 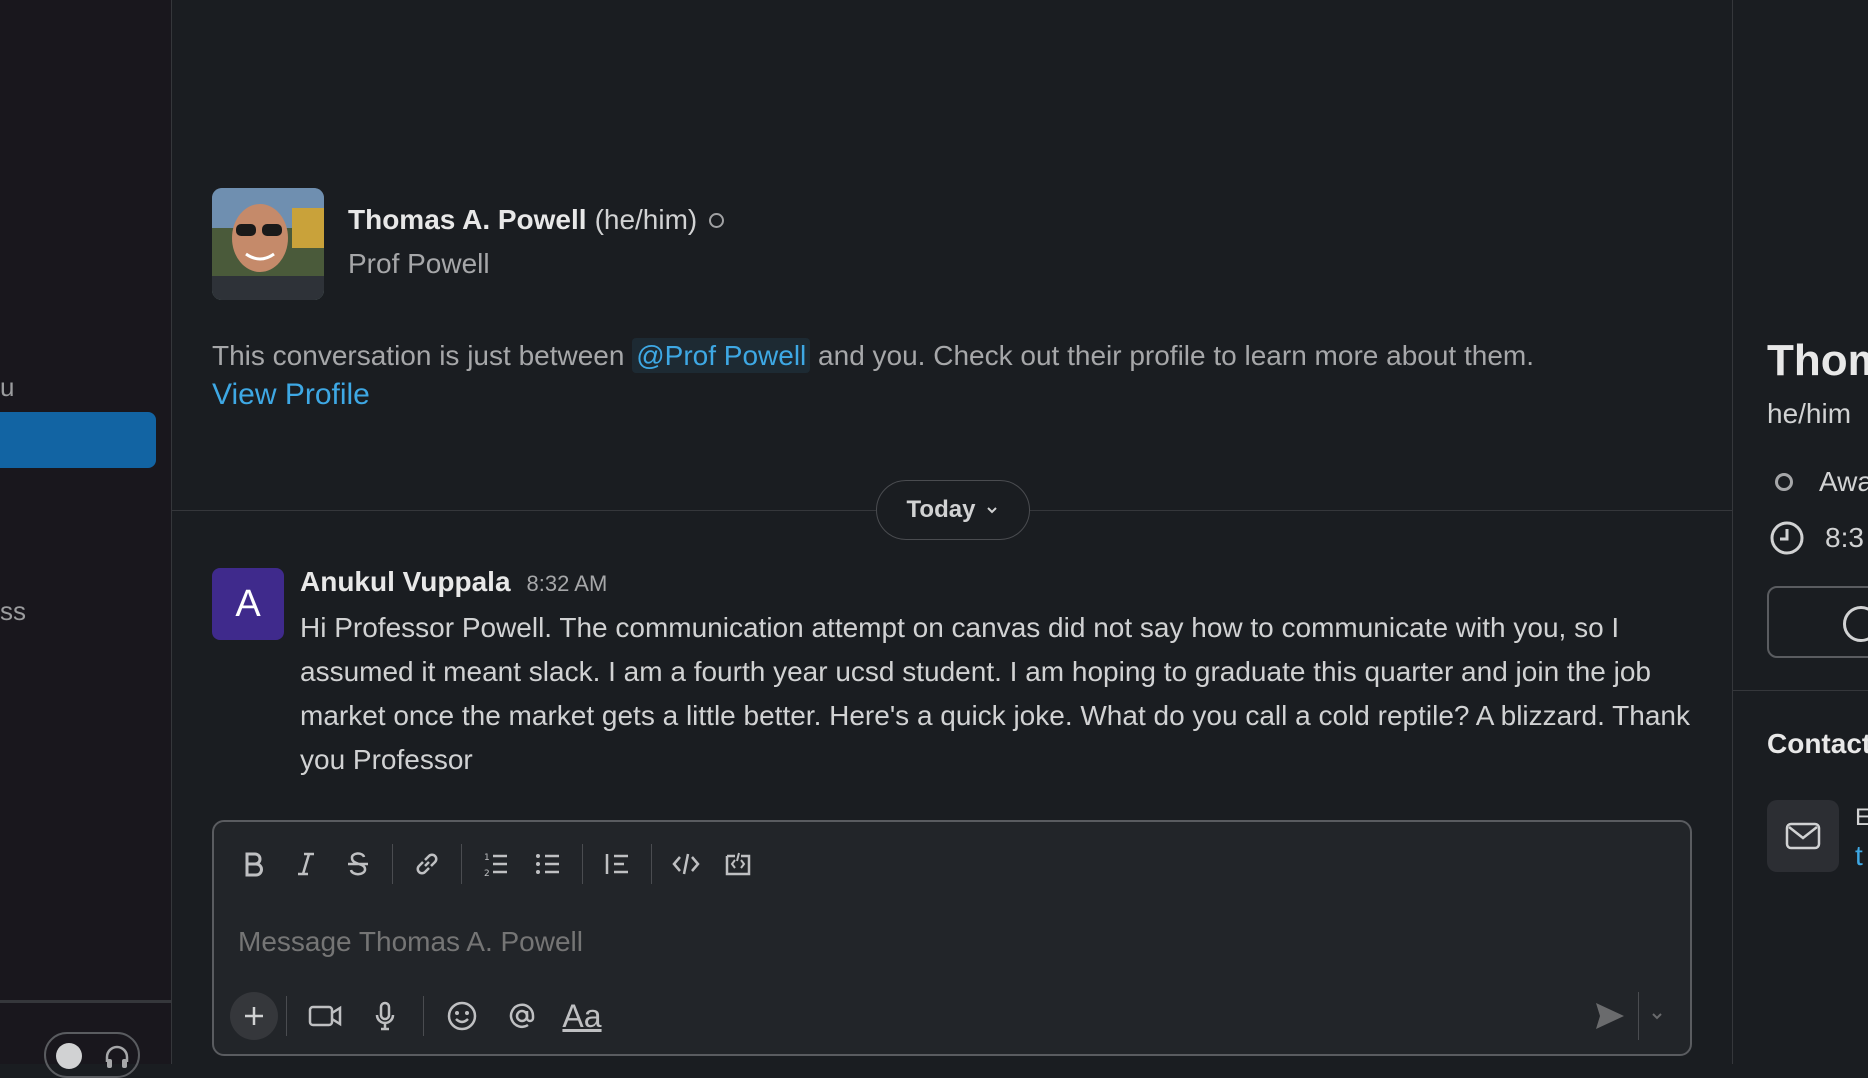 What do you see at coordinates (1787, 538) in the screenshot?
I see `clock-icon` at bounding box center [1787, 538].